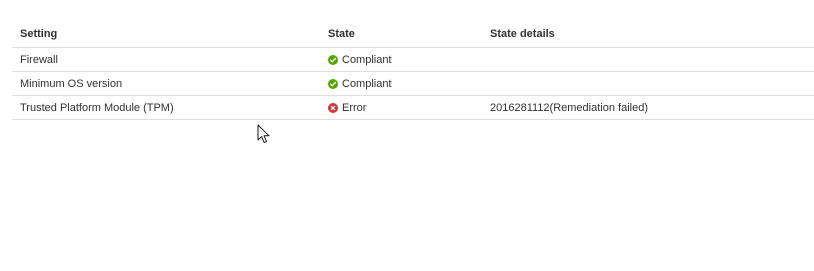 Image resolution: width=814 pixels, height=271 pixels. Describe the element at coordinates (71, 83) in the screenshot. I see `setting-name: Minimum OS version` at that location.